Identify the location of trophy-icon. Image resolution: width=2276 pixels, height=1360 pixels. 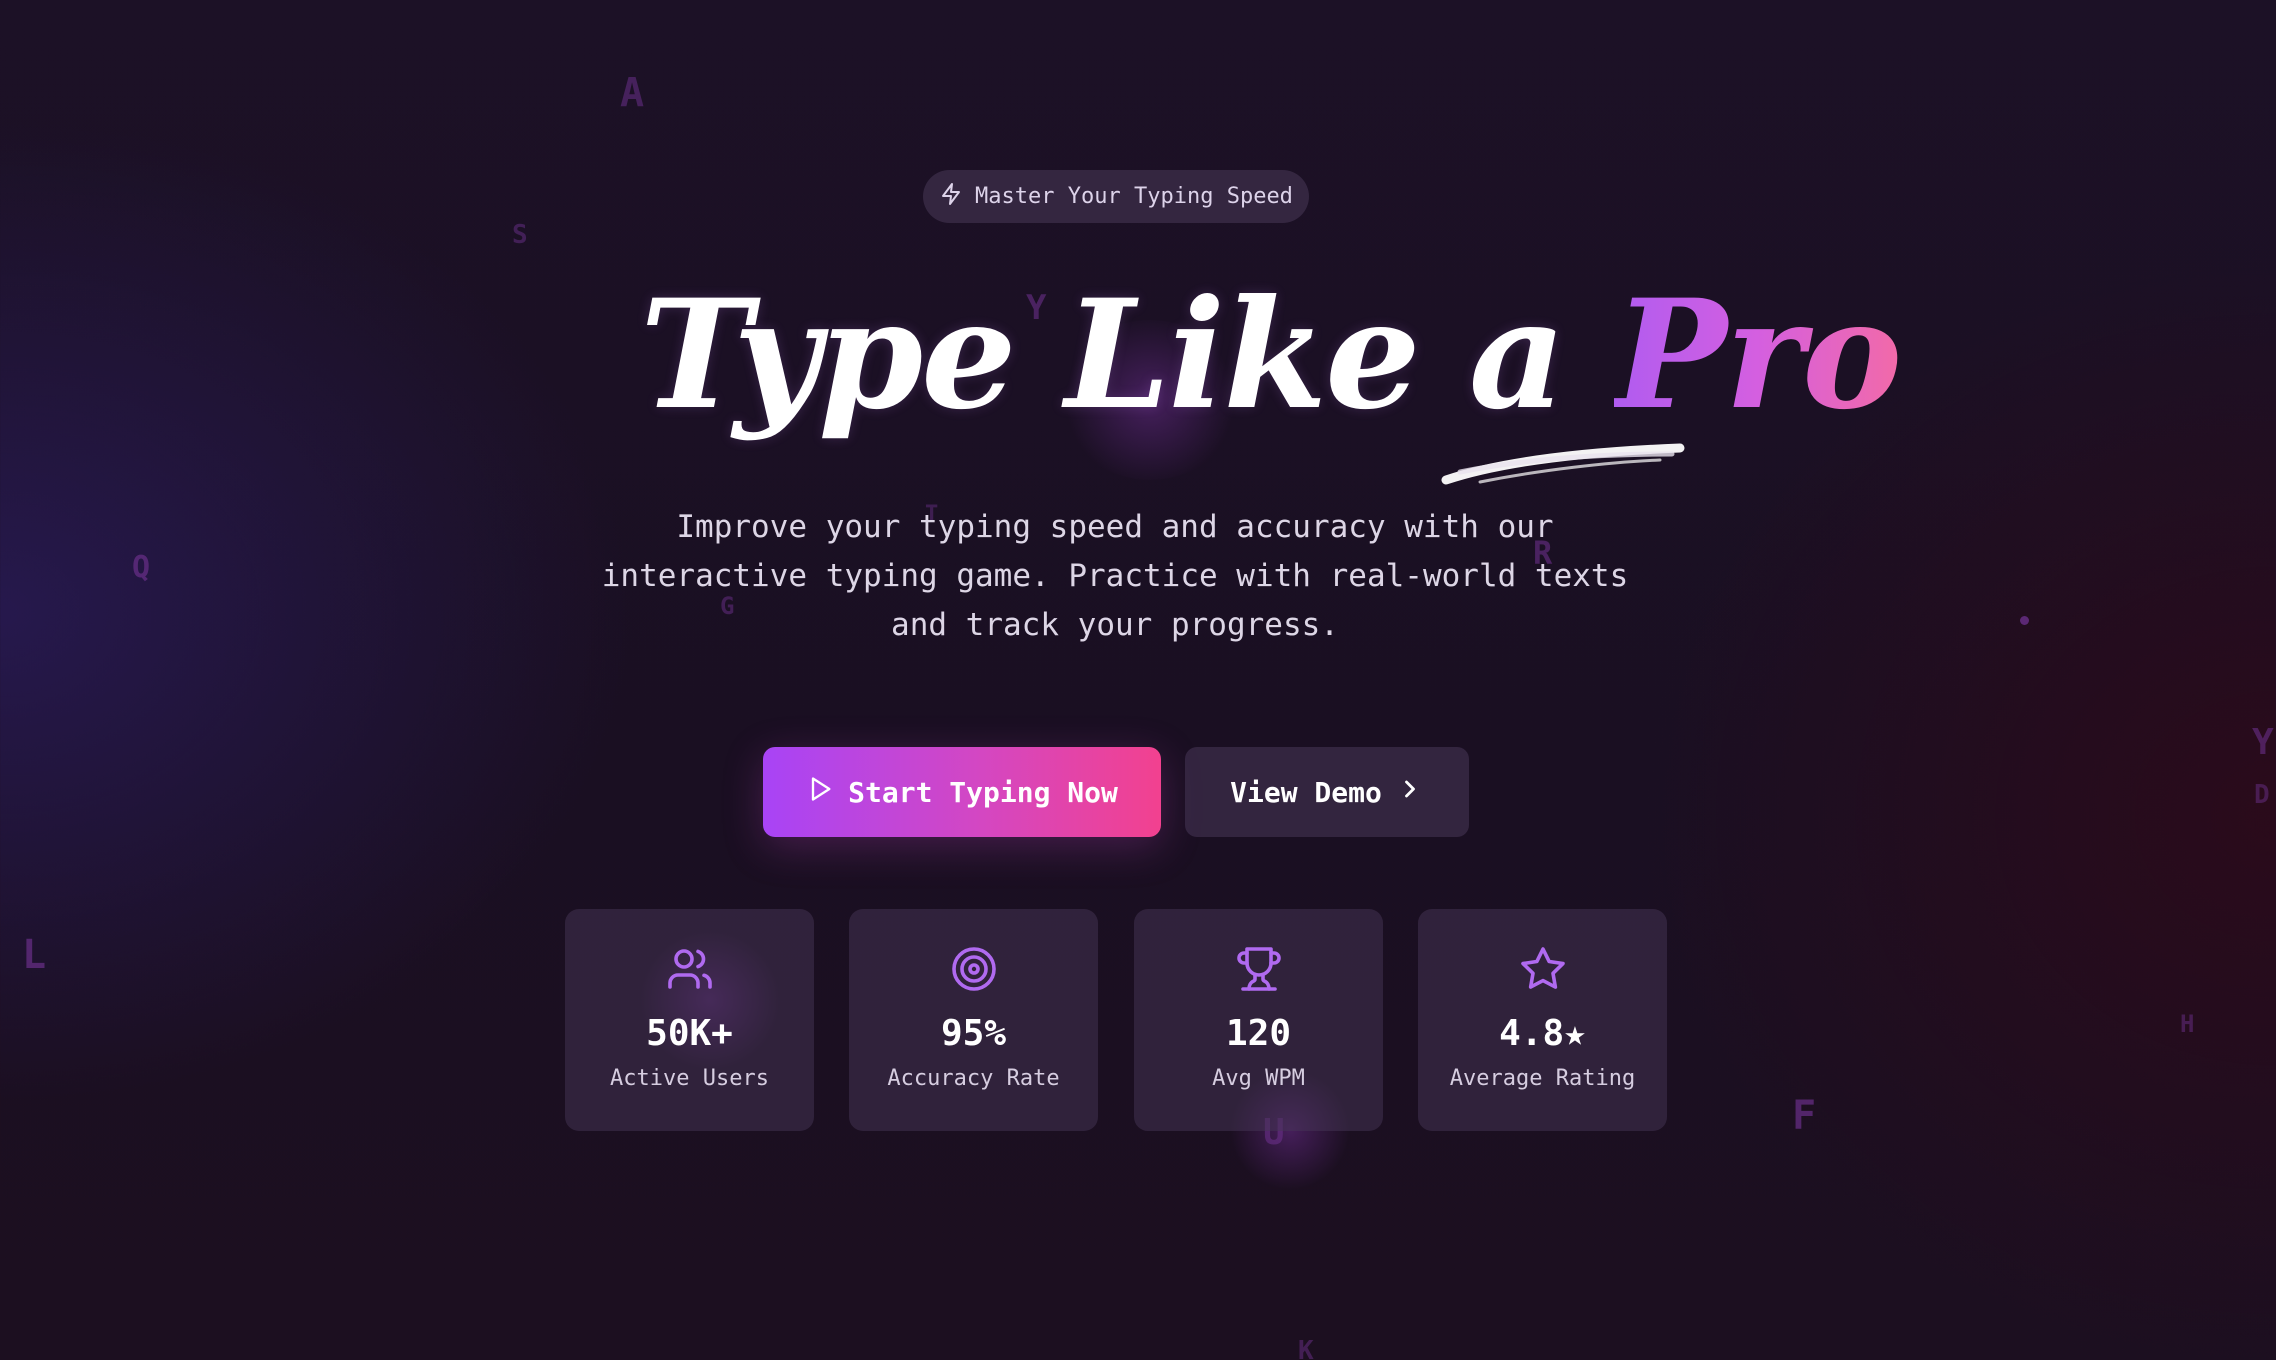
(1258, 970).